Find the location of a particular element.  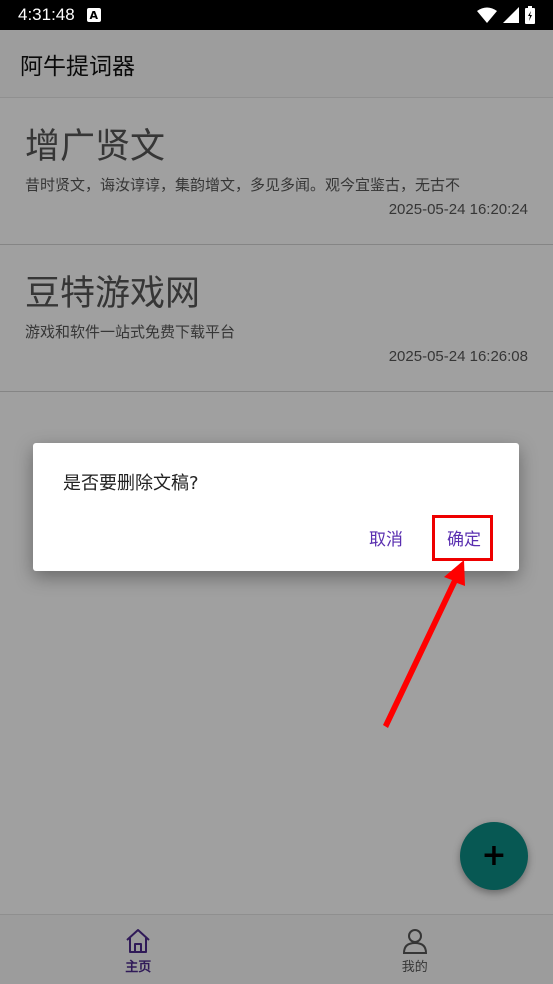

dialog-message: 是否要删除文稿? is located at coordinates (131, 483).